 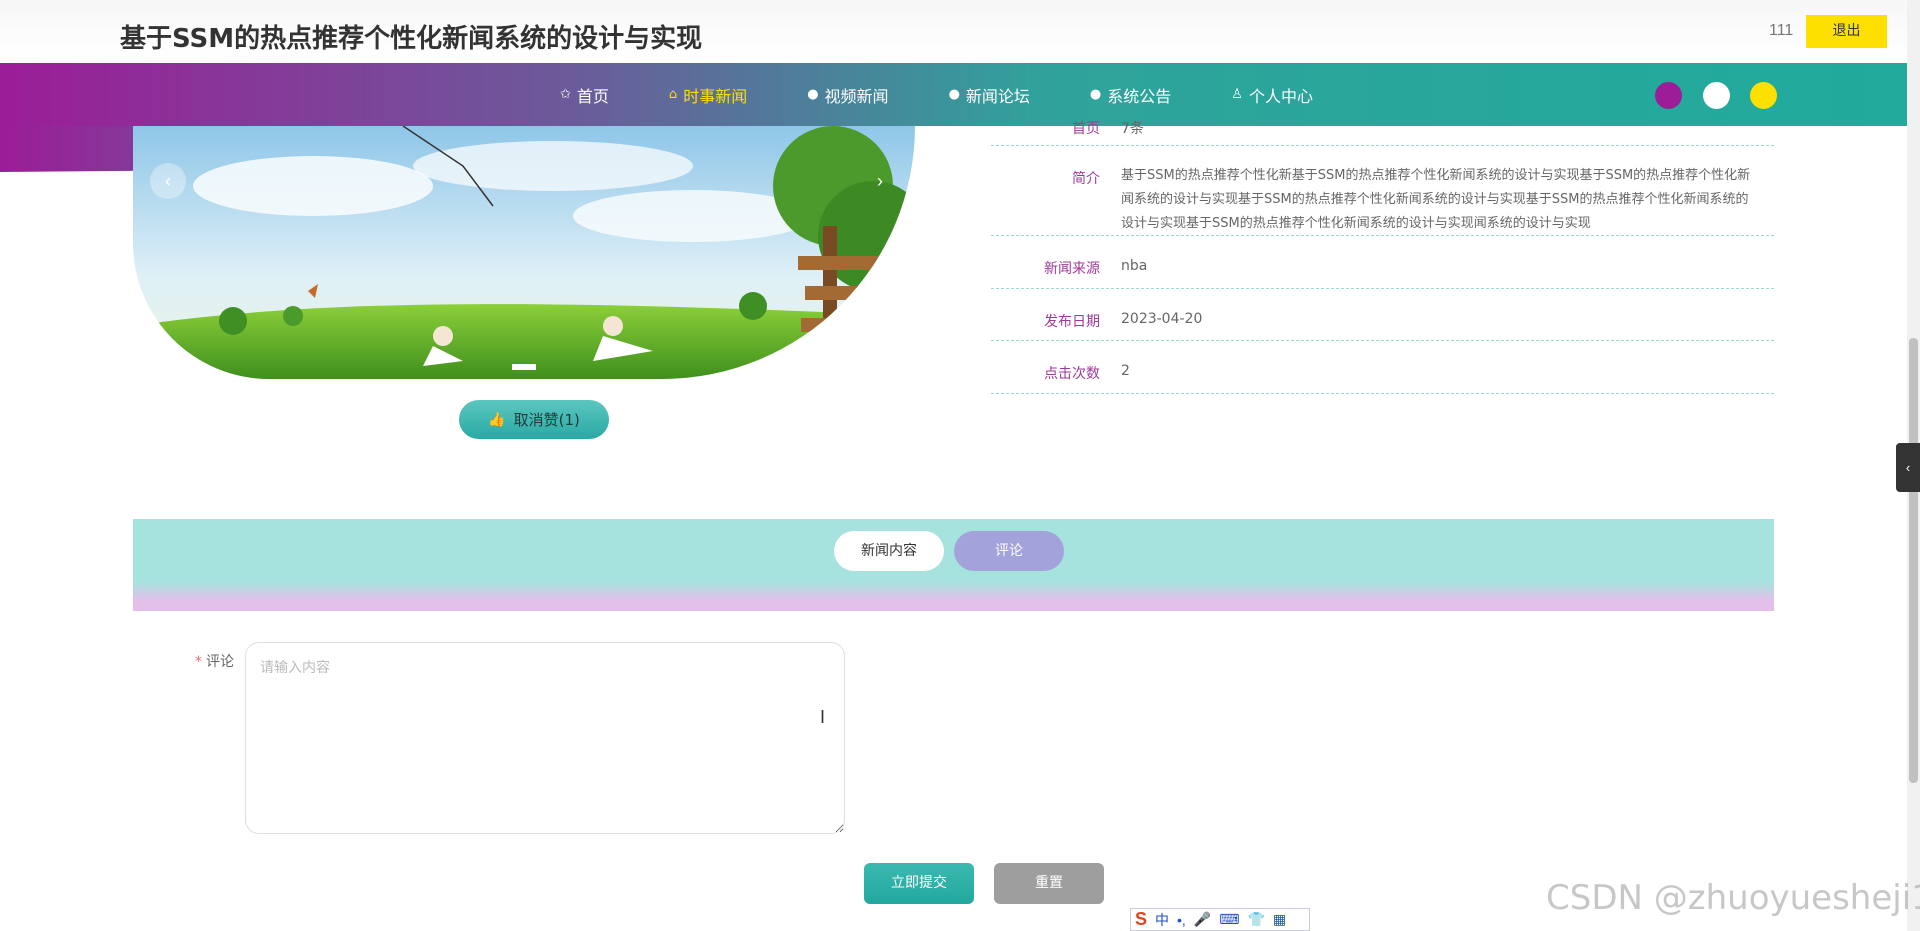 I want to click on nav-item-announcements: ● 系统公告, so click(x=1130, y=95).